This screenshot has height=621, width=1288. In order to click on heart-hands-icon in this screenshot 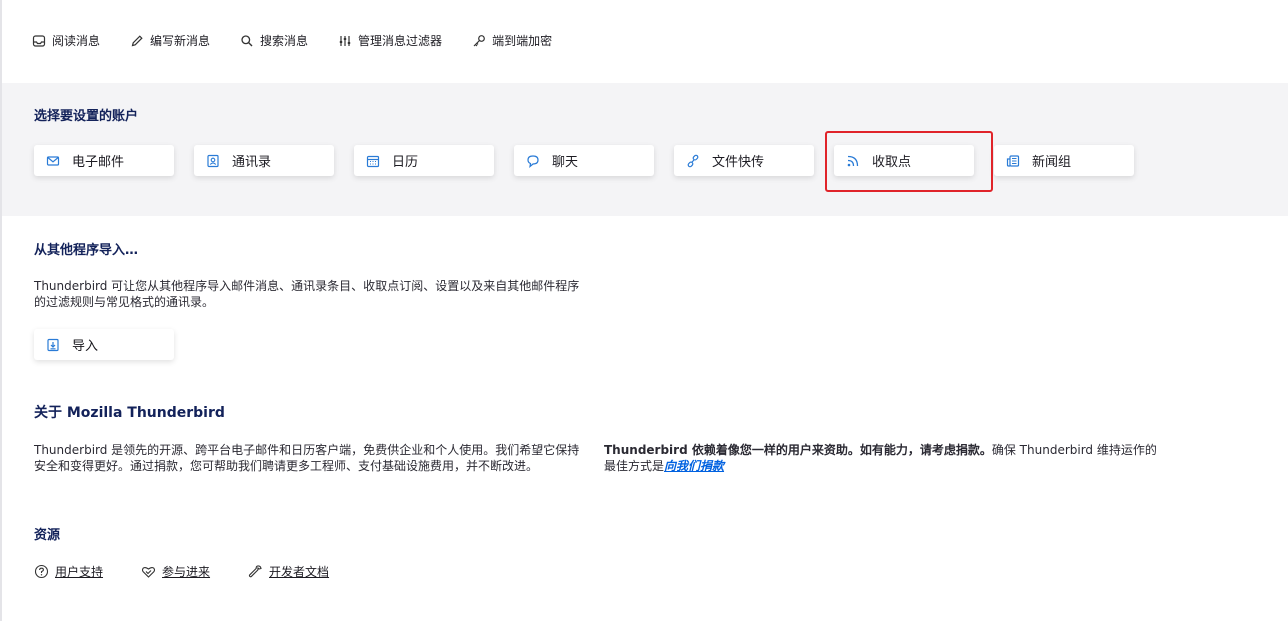, I will do `click(148, 572)`.